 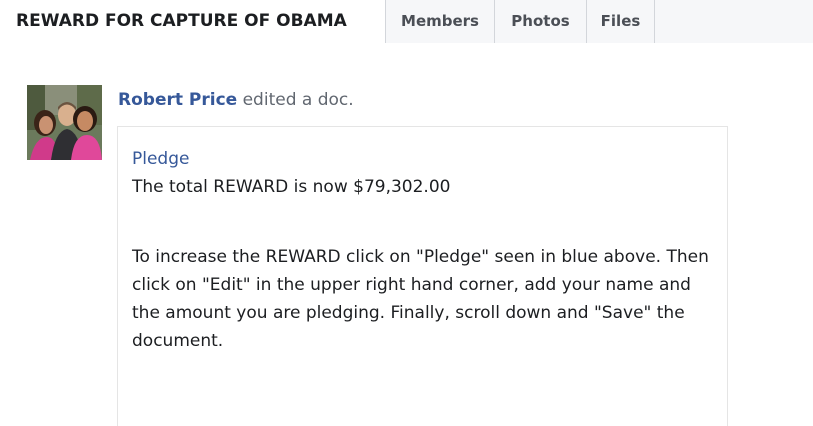 I want to click on group-tabs: Members Photos Files, so click(x=599, y=21).